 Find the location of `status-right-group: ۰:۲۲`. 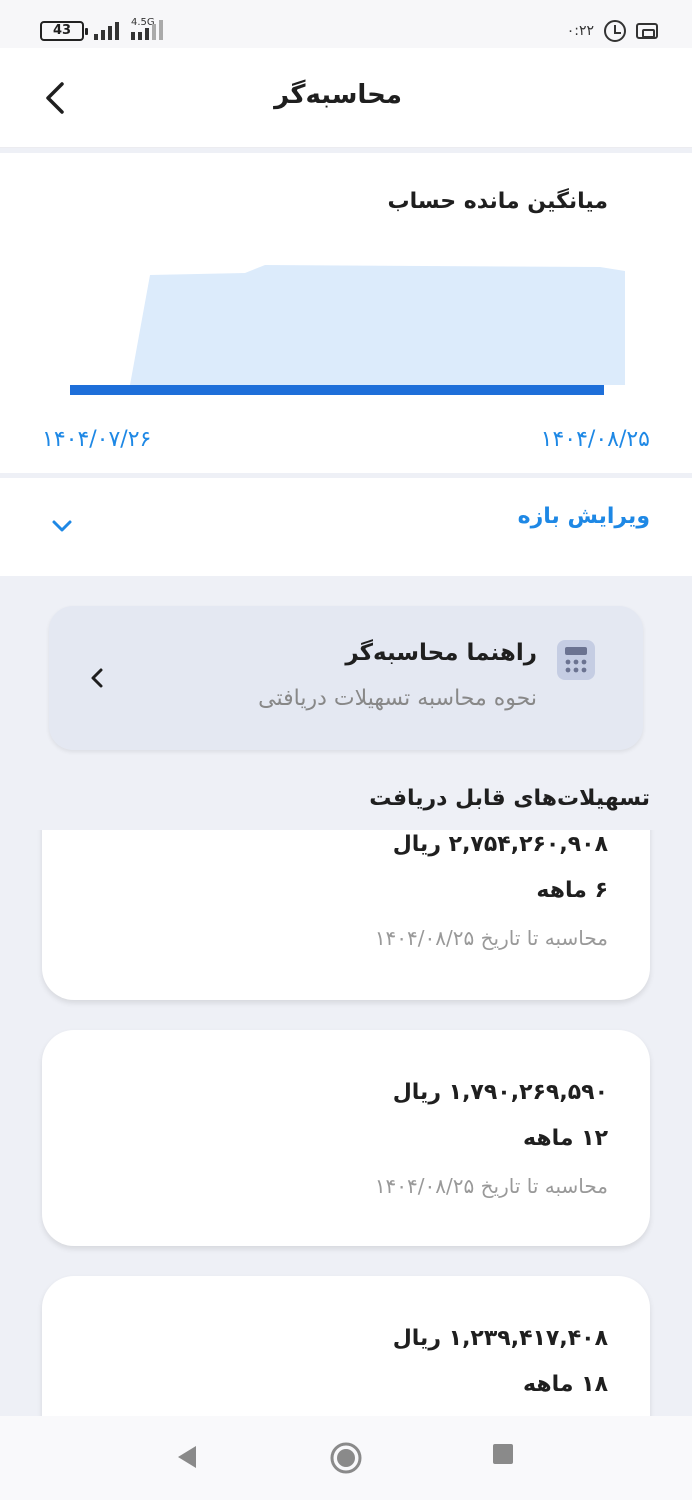

status-right-group: ۰:۲۲ is located at coordinates (612, 31).